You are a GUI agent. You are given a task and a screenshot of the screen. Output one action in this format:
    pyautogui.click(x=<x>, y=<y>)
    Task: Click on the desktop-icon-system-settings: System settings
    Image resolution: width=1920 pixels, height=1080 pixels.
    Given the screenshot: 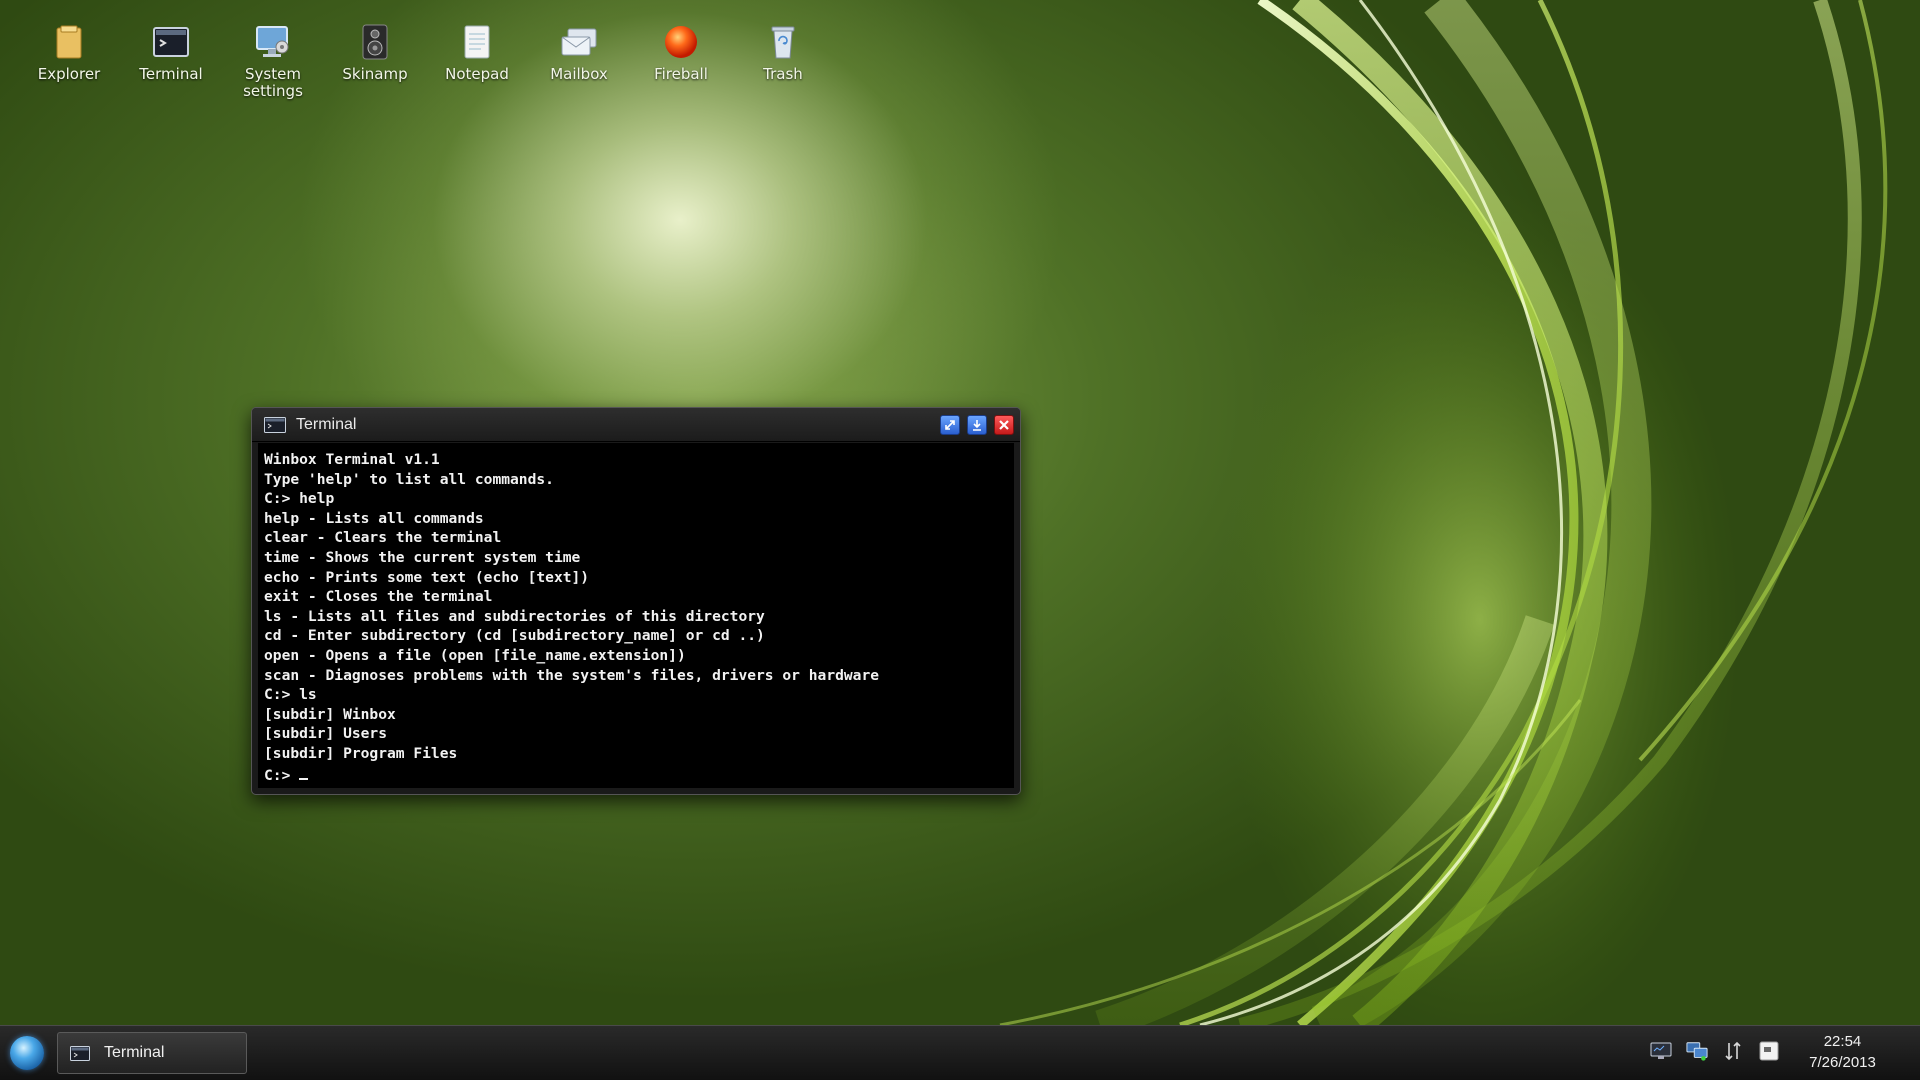 What is the action you would take?
    pyautogui.click(x=273, y=61)
    